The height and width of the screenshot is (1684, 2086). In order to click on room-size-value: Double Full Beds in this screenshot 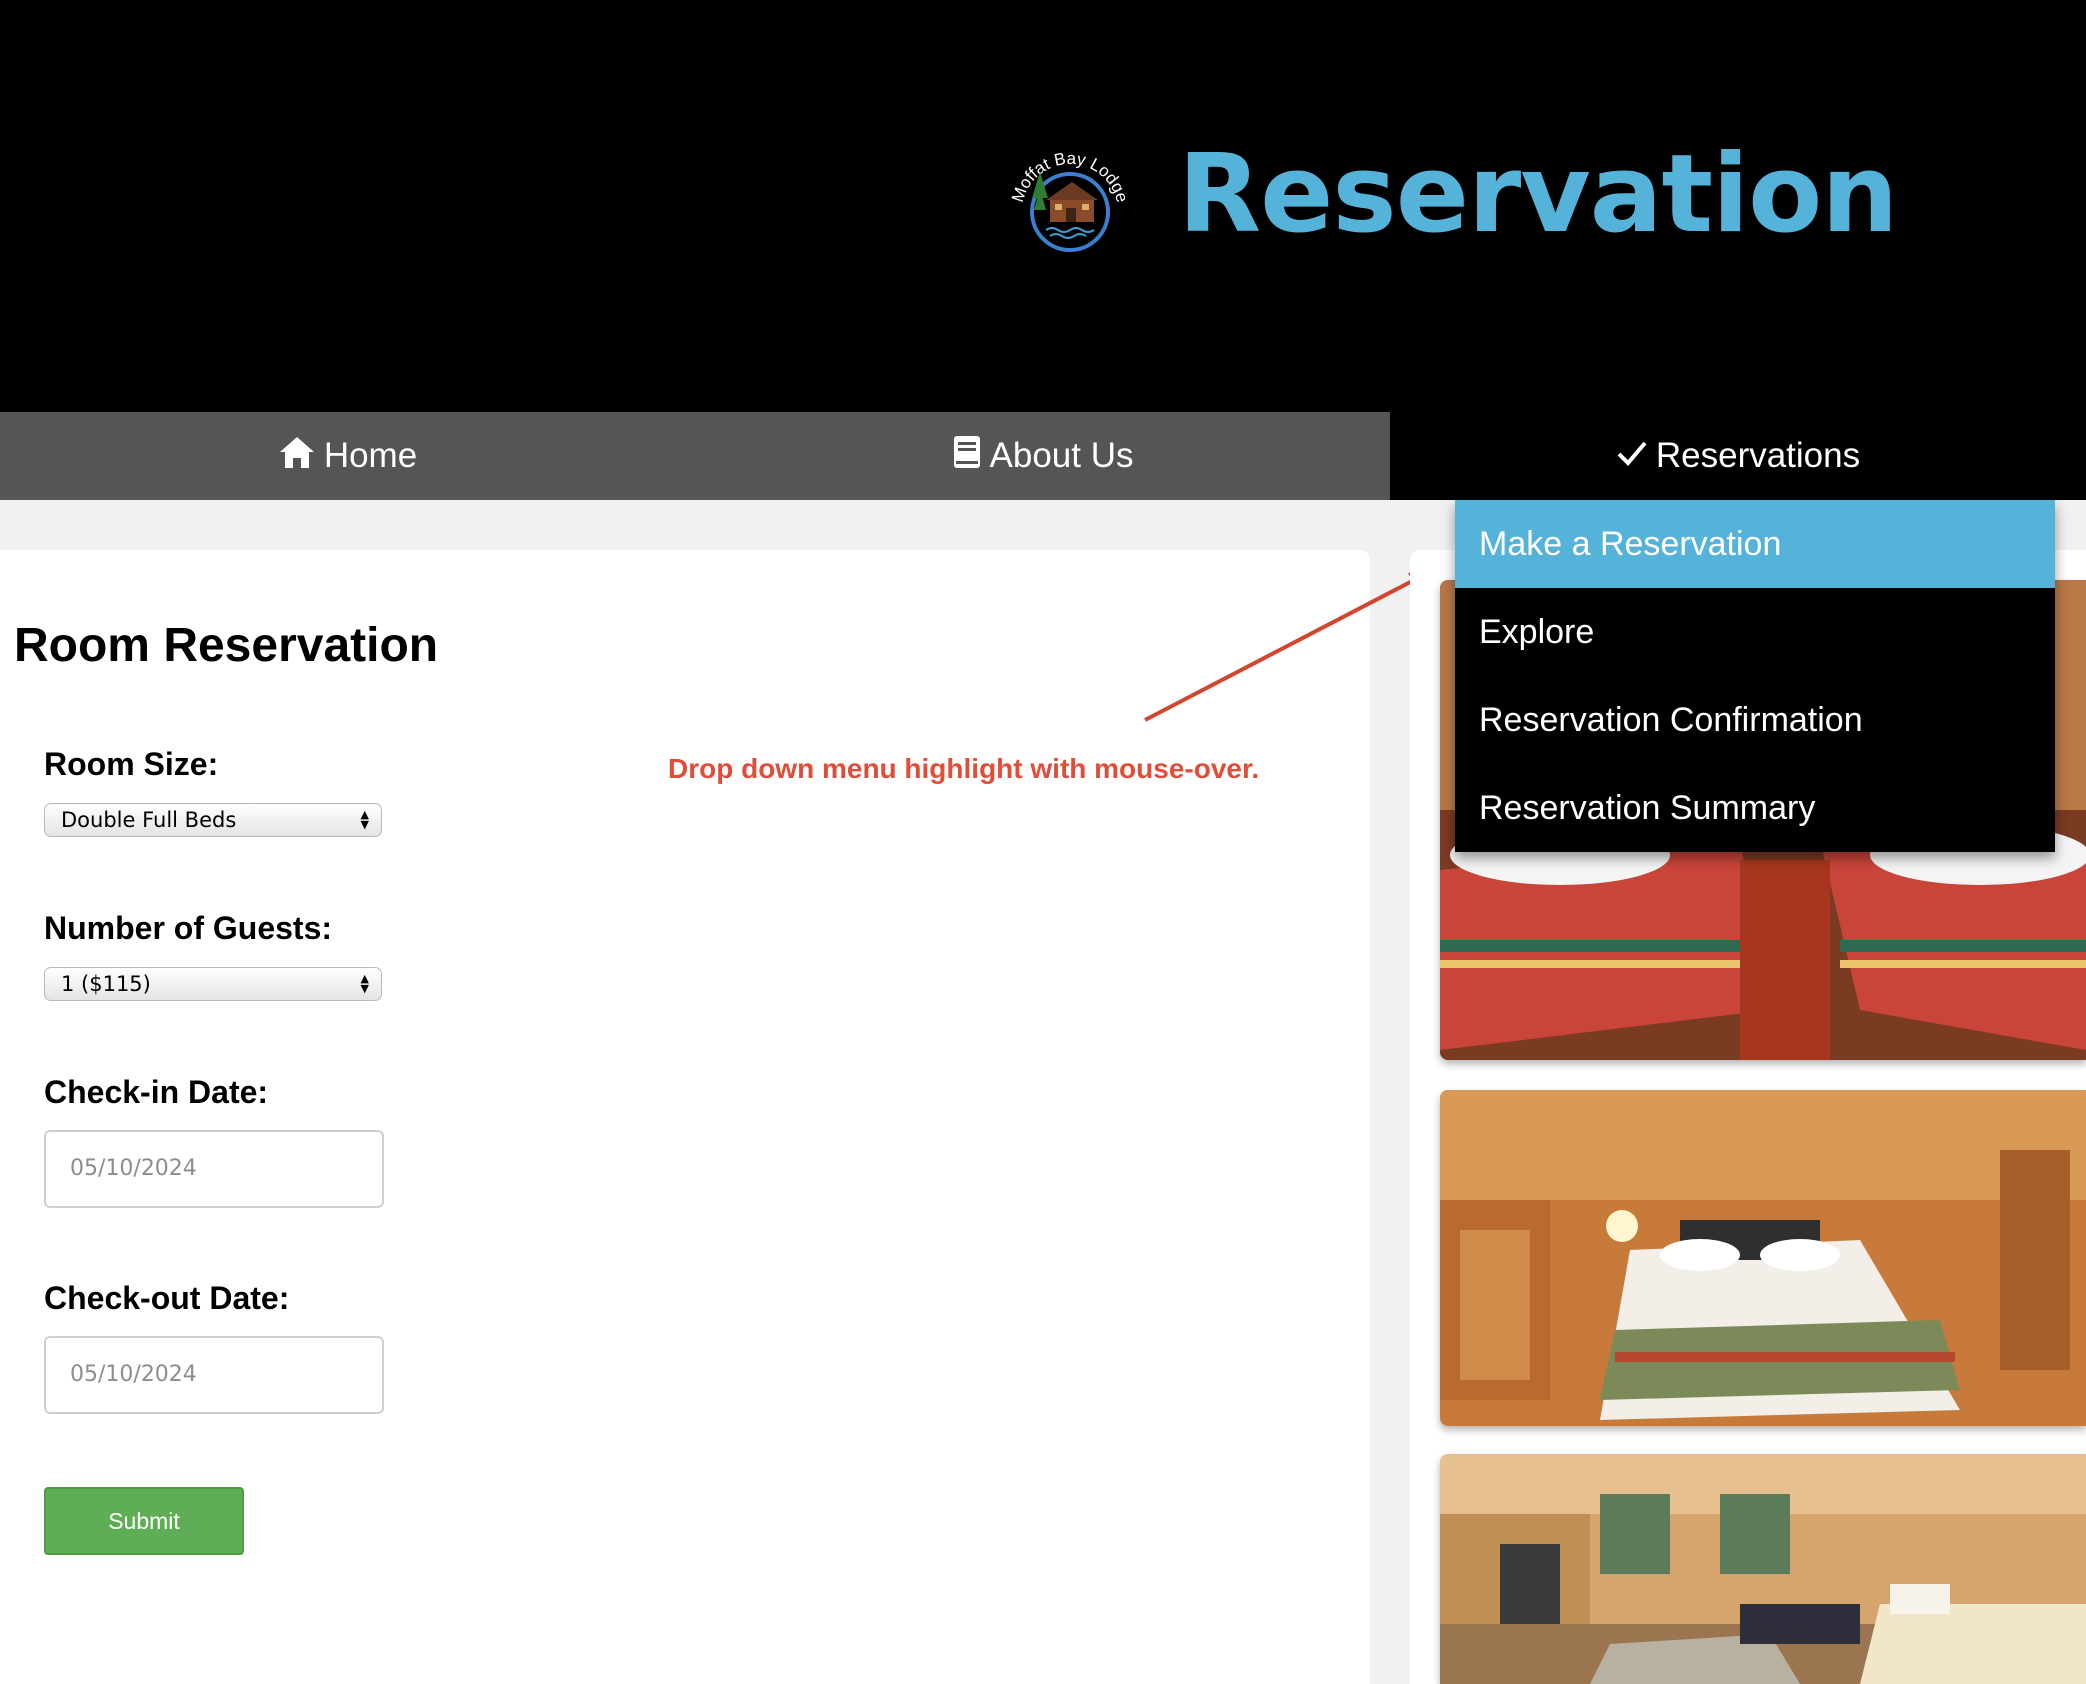, I will do `click(149, 820)`.